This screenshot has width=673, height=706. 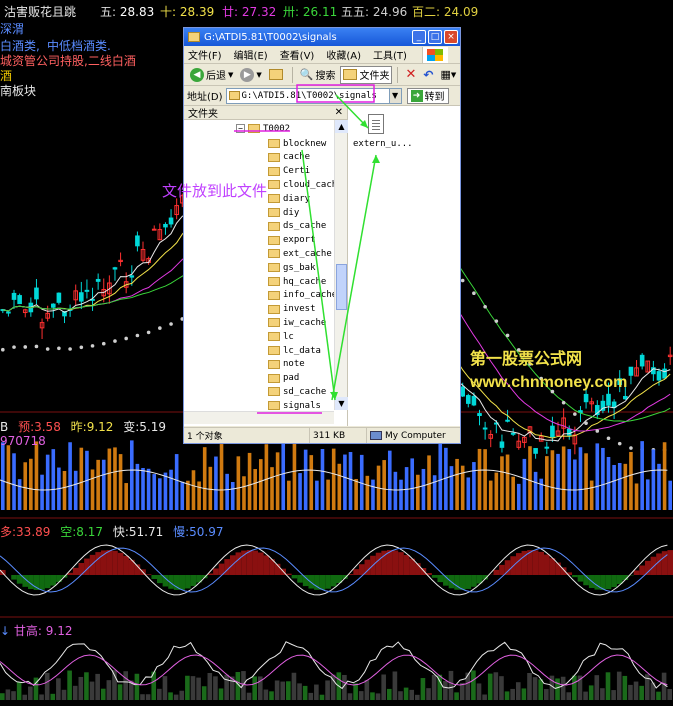 I want to click on tree-node-lc: lc, so click(x=281, y=336).